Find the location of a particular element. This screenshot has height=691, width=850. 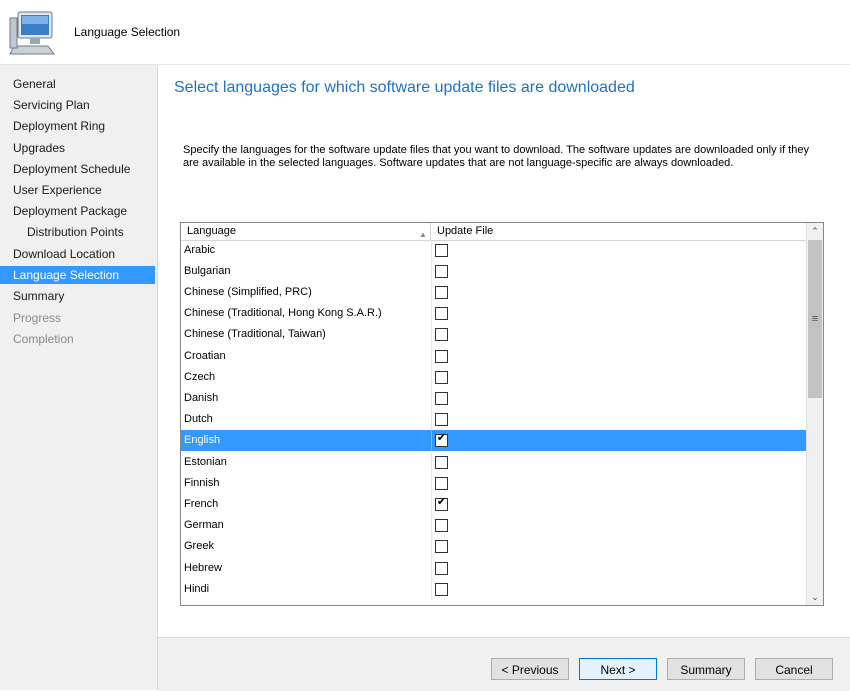

grip-icon: ≡ is located at coordinates (815, 319).